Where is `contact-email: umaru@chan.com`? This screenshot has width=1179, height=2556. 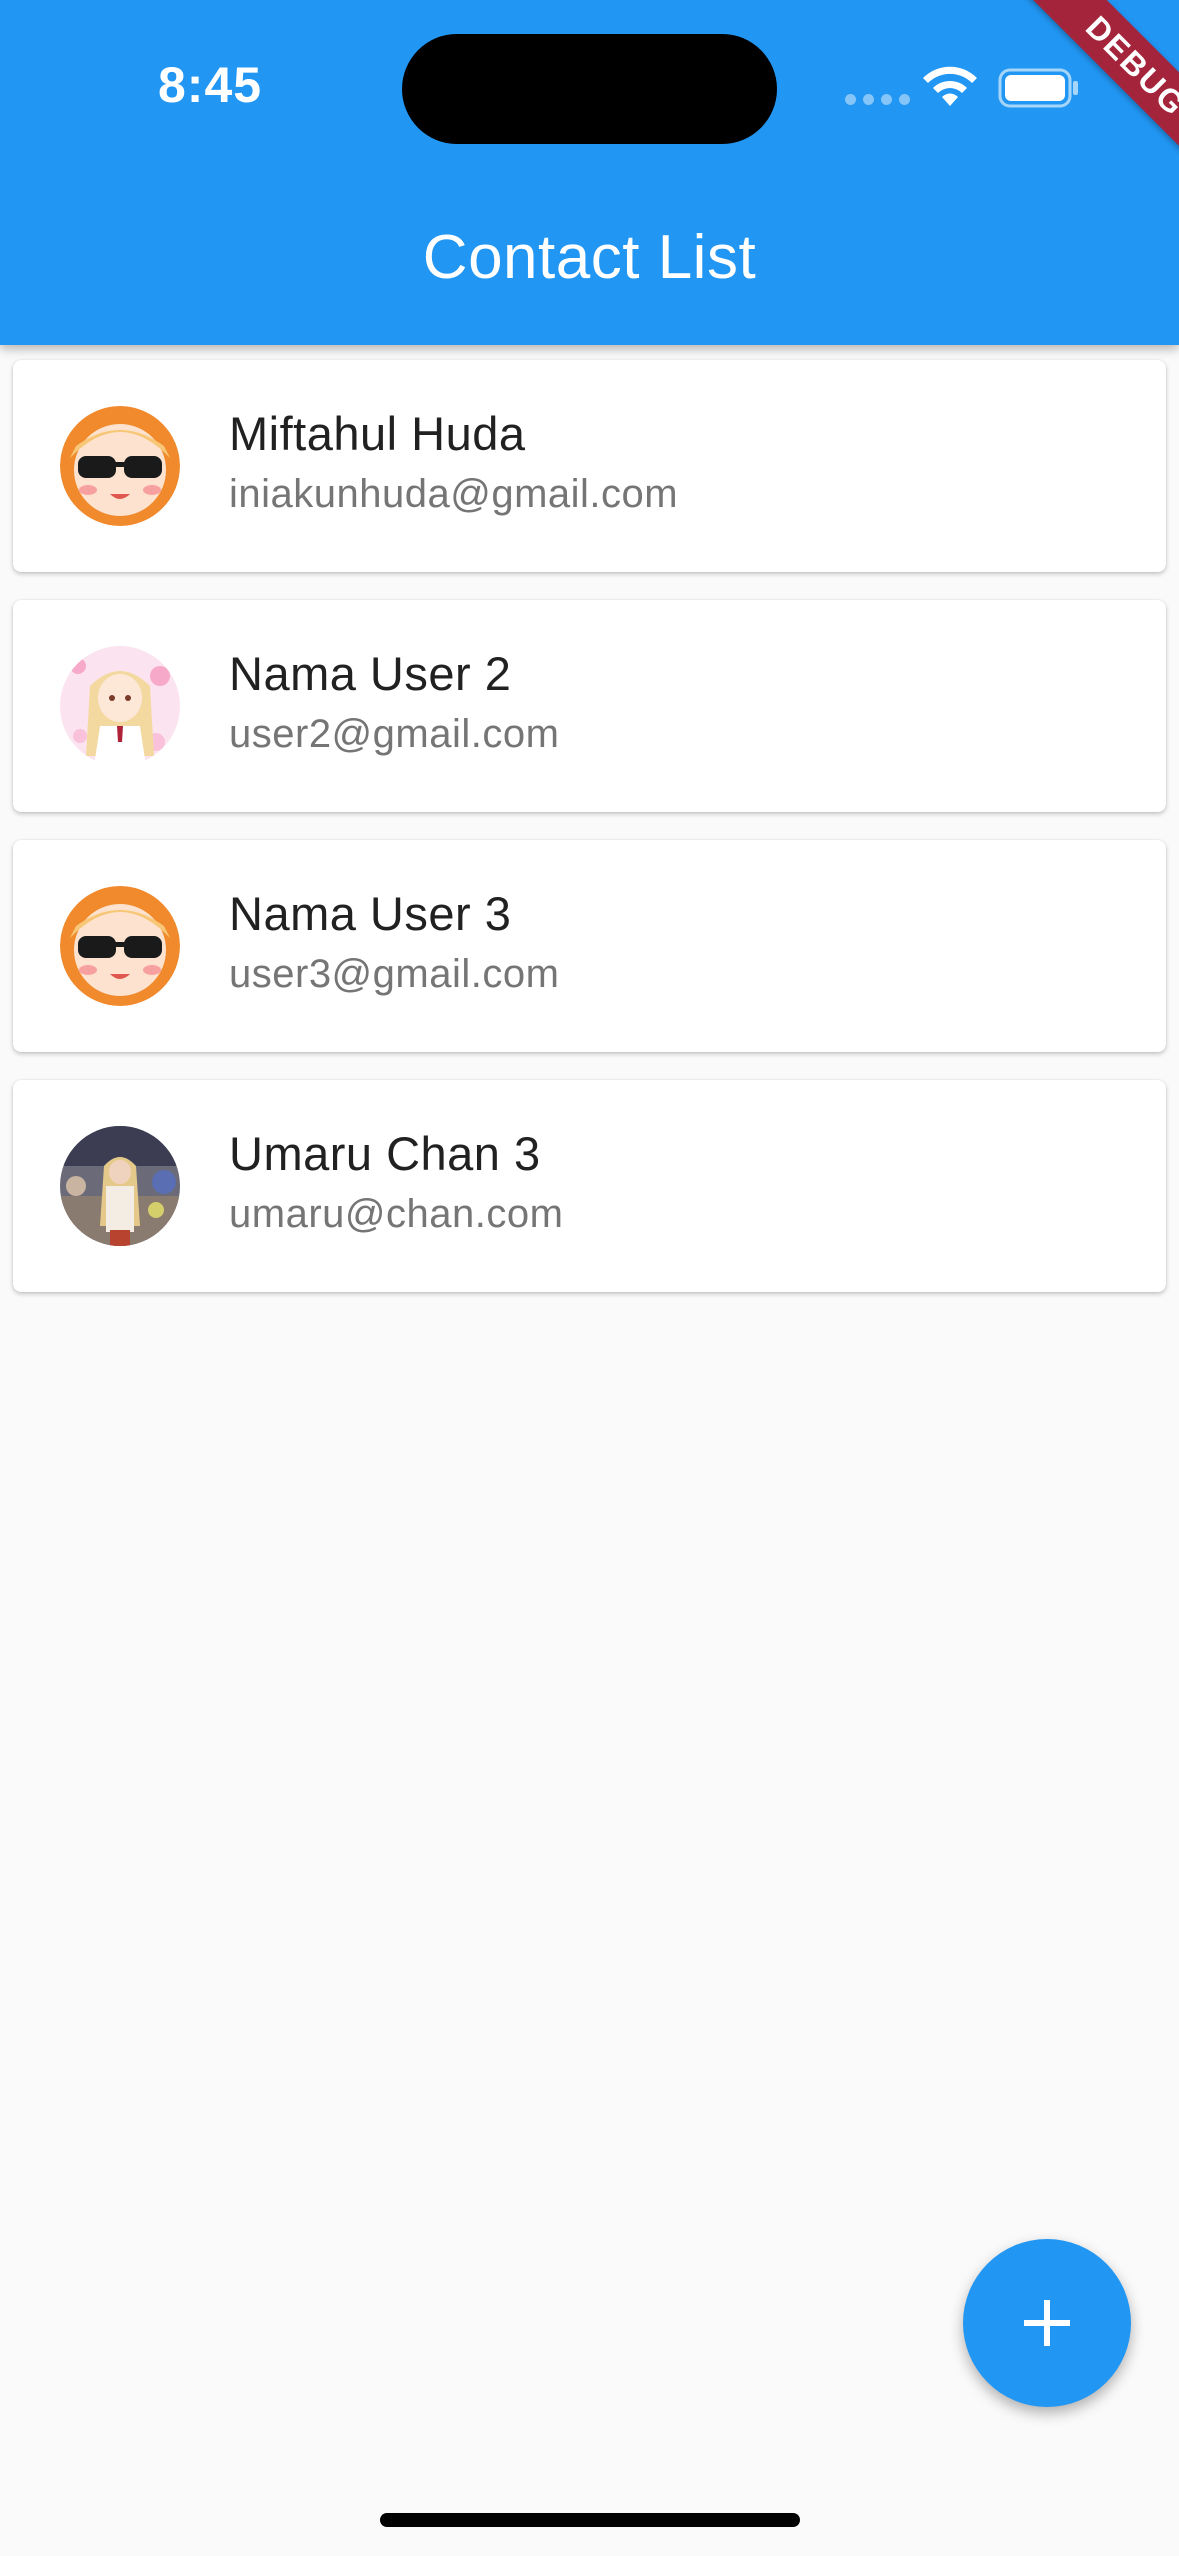
contact-email: umaru@chan.com is located at coordinates (396, 1214).